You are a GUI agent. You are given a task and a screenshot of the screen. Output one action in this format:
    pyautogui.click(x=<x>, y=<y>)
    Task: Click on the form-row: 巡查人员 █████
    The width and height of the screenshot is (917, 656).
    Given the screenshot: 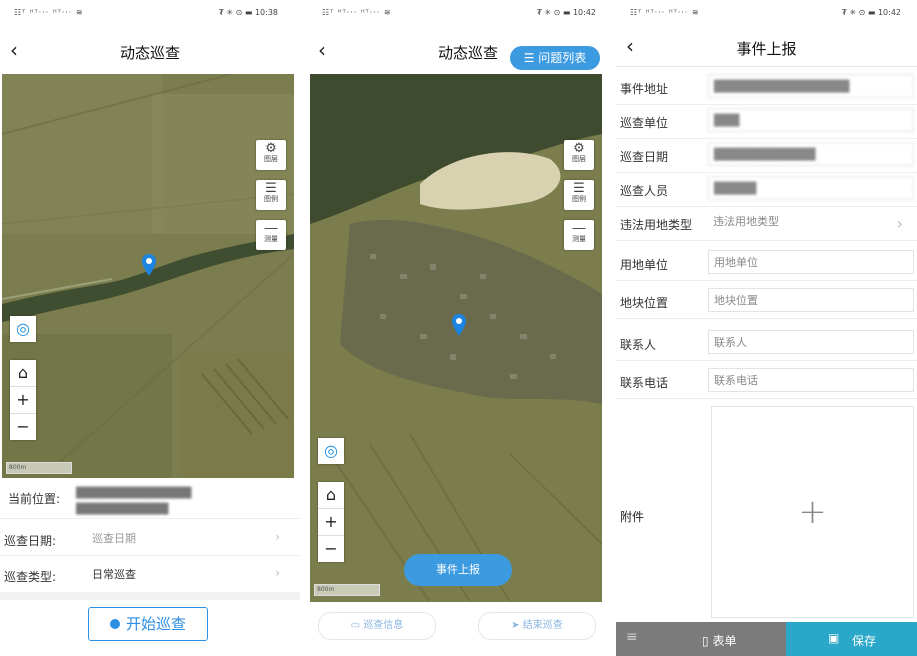 What is the action you would take?
    pyautogui.click(x=766, y=189)
    